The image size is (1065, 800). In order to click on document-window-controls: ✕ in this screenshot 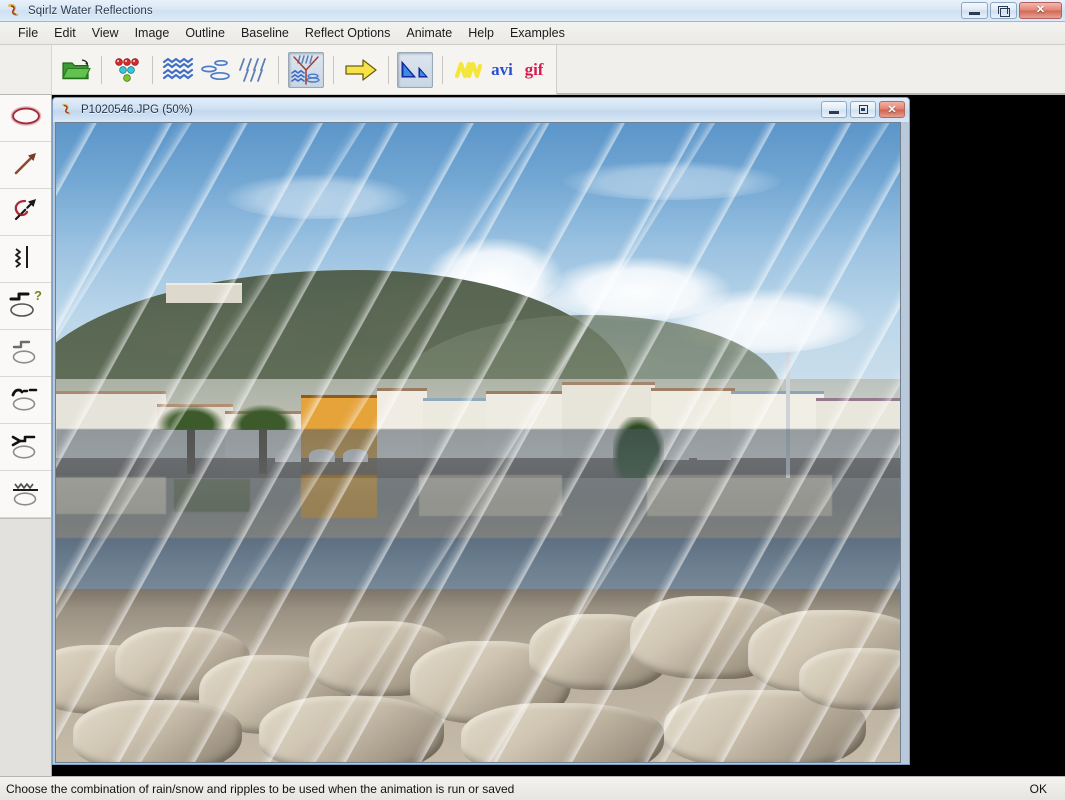, I will do `click(863, 109)`.